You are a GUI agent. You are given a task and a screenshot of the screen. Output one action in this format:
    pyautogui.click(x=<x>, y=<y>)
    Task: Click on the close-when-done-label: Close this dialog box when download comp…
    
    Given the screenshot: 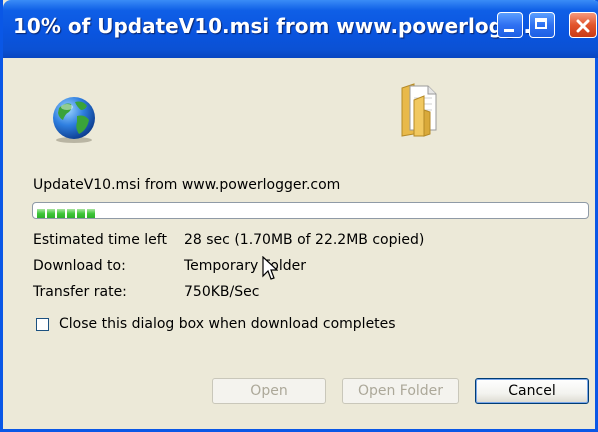 What is the action you would take?
    pyautogui.click(x=227, y=324)
    